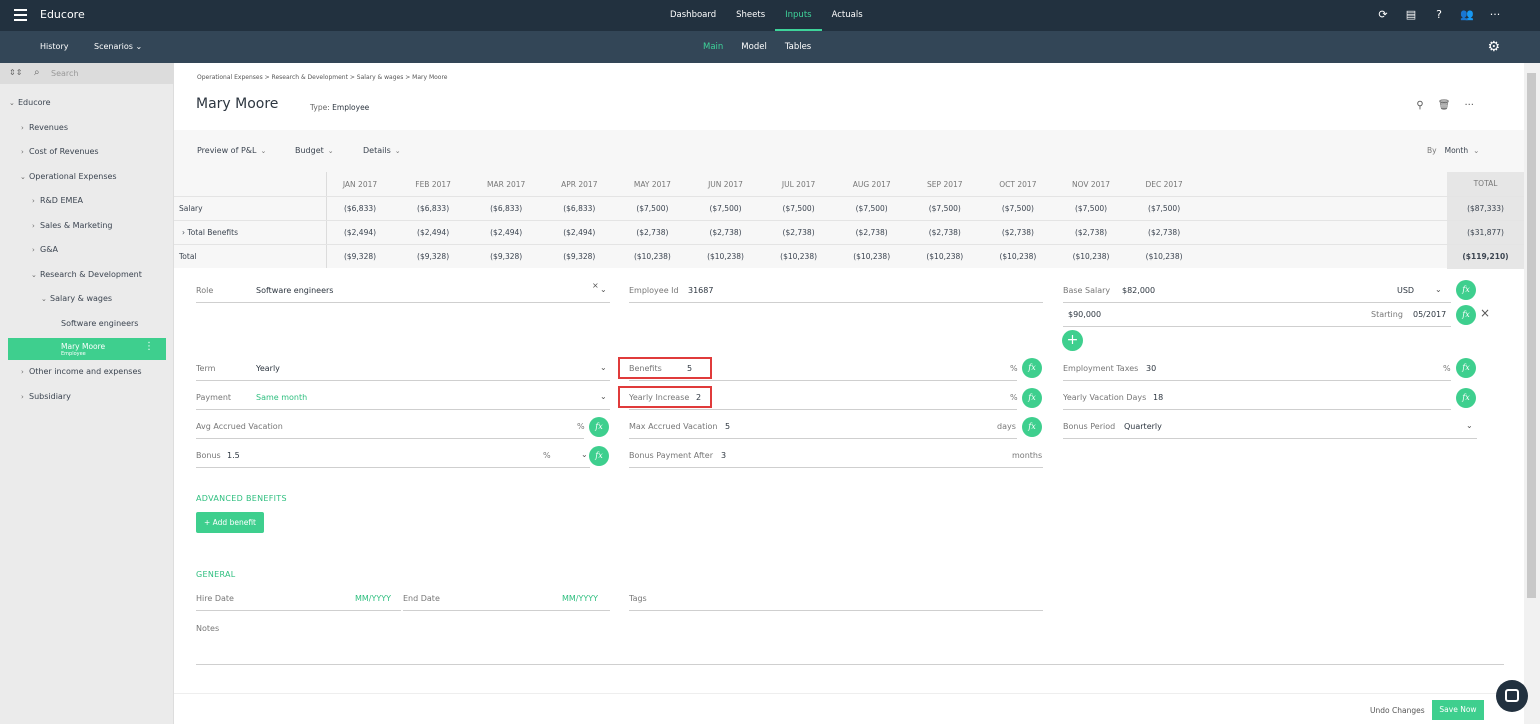 The width and height of the screenshot is (1540, 724). What do you see at coordinates (87, 154) in the screenshot?
I see `sidebar-item-cost-of-revenues: › Cost of Revenues` at bounding box center [87, 154].